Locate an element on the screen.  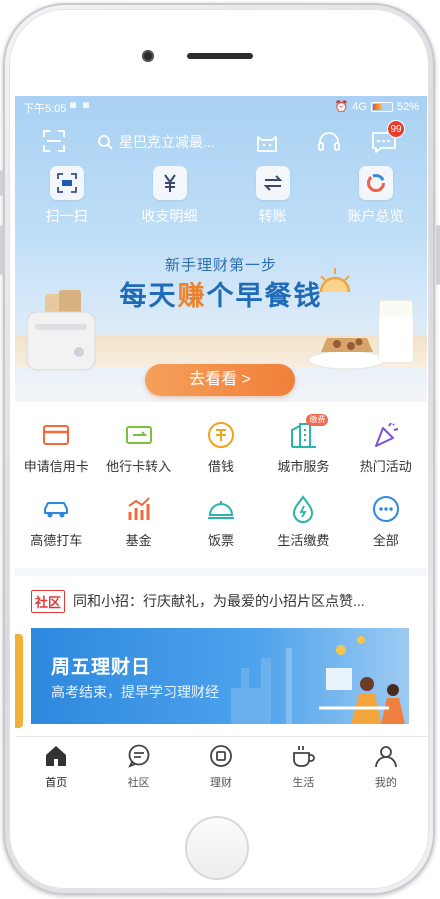
phone-power-button is located at coordinates (438, 255).